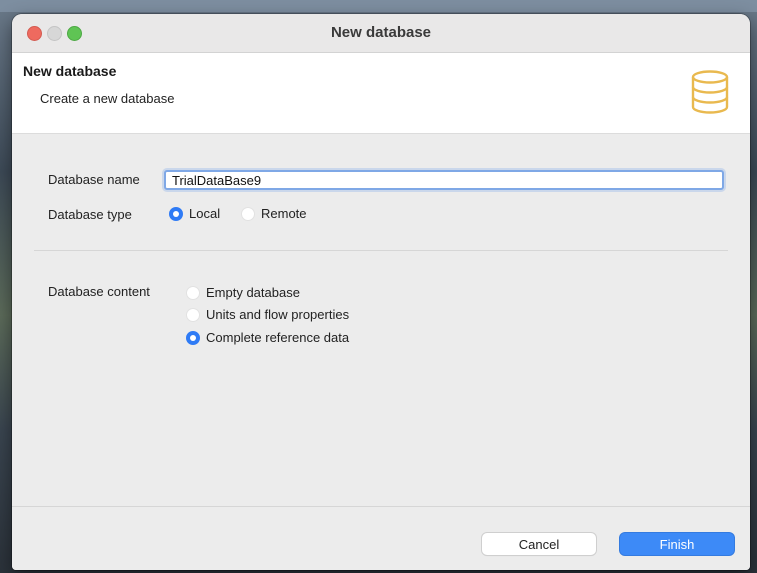 The image size is (757, 573). I want to click on database-icon, so click(710, 92).